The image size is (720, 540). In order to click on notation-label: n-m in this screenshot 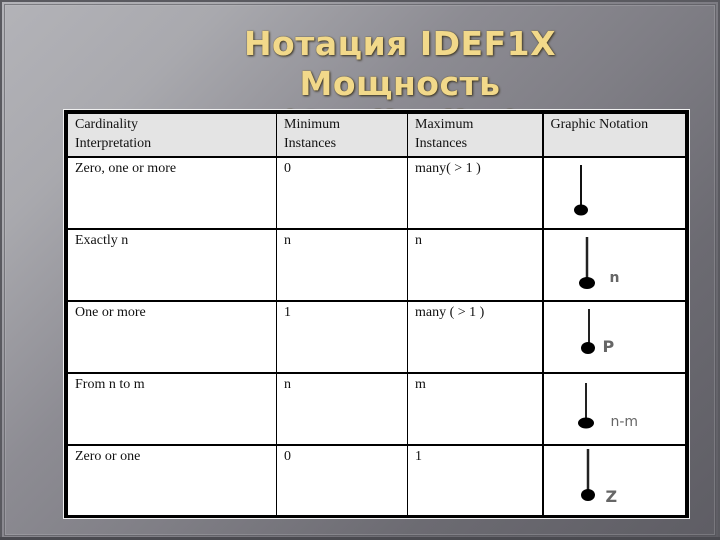, I will do `click(624, 422)`.